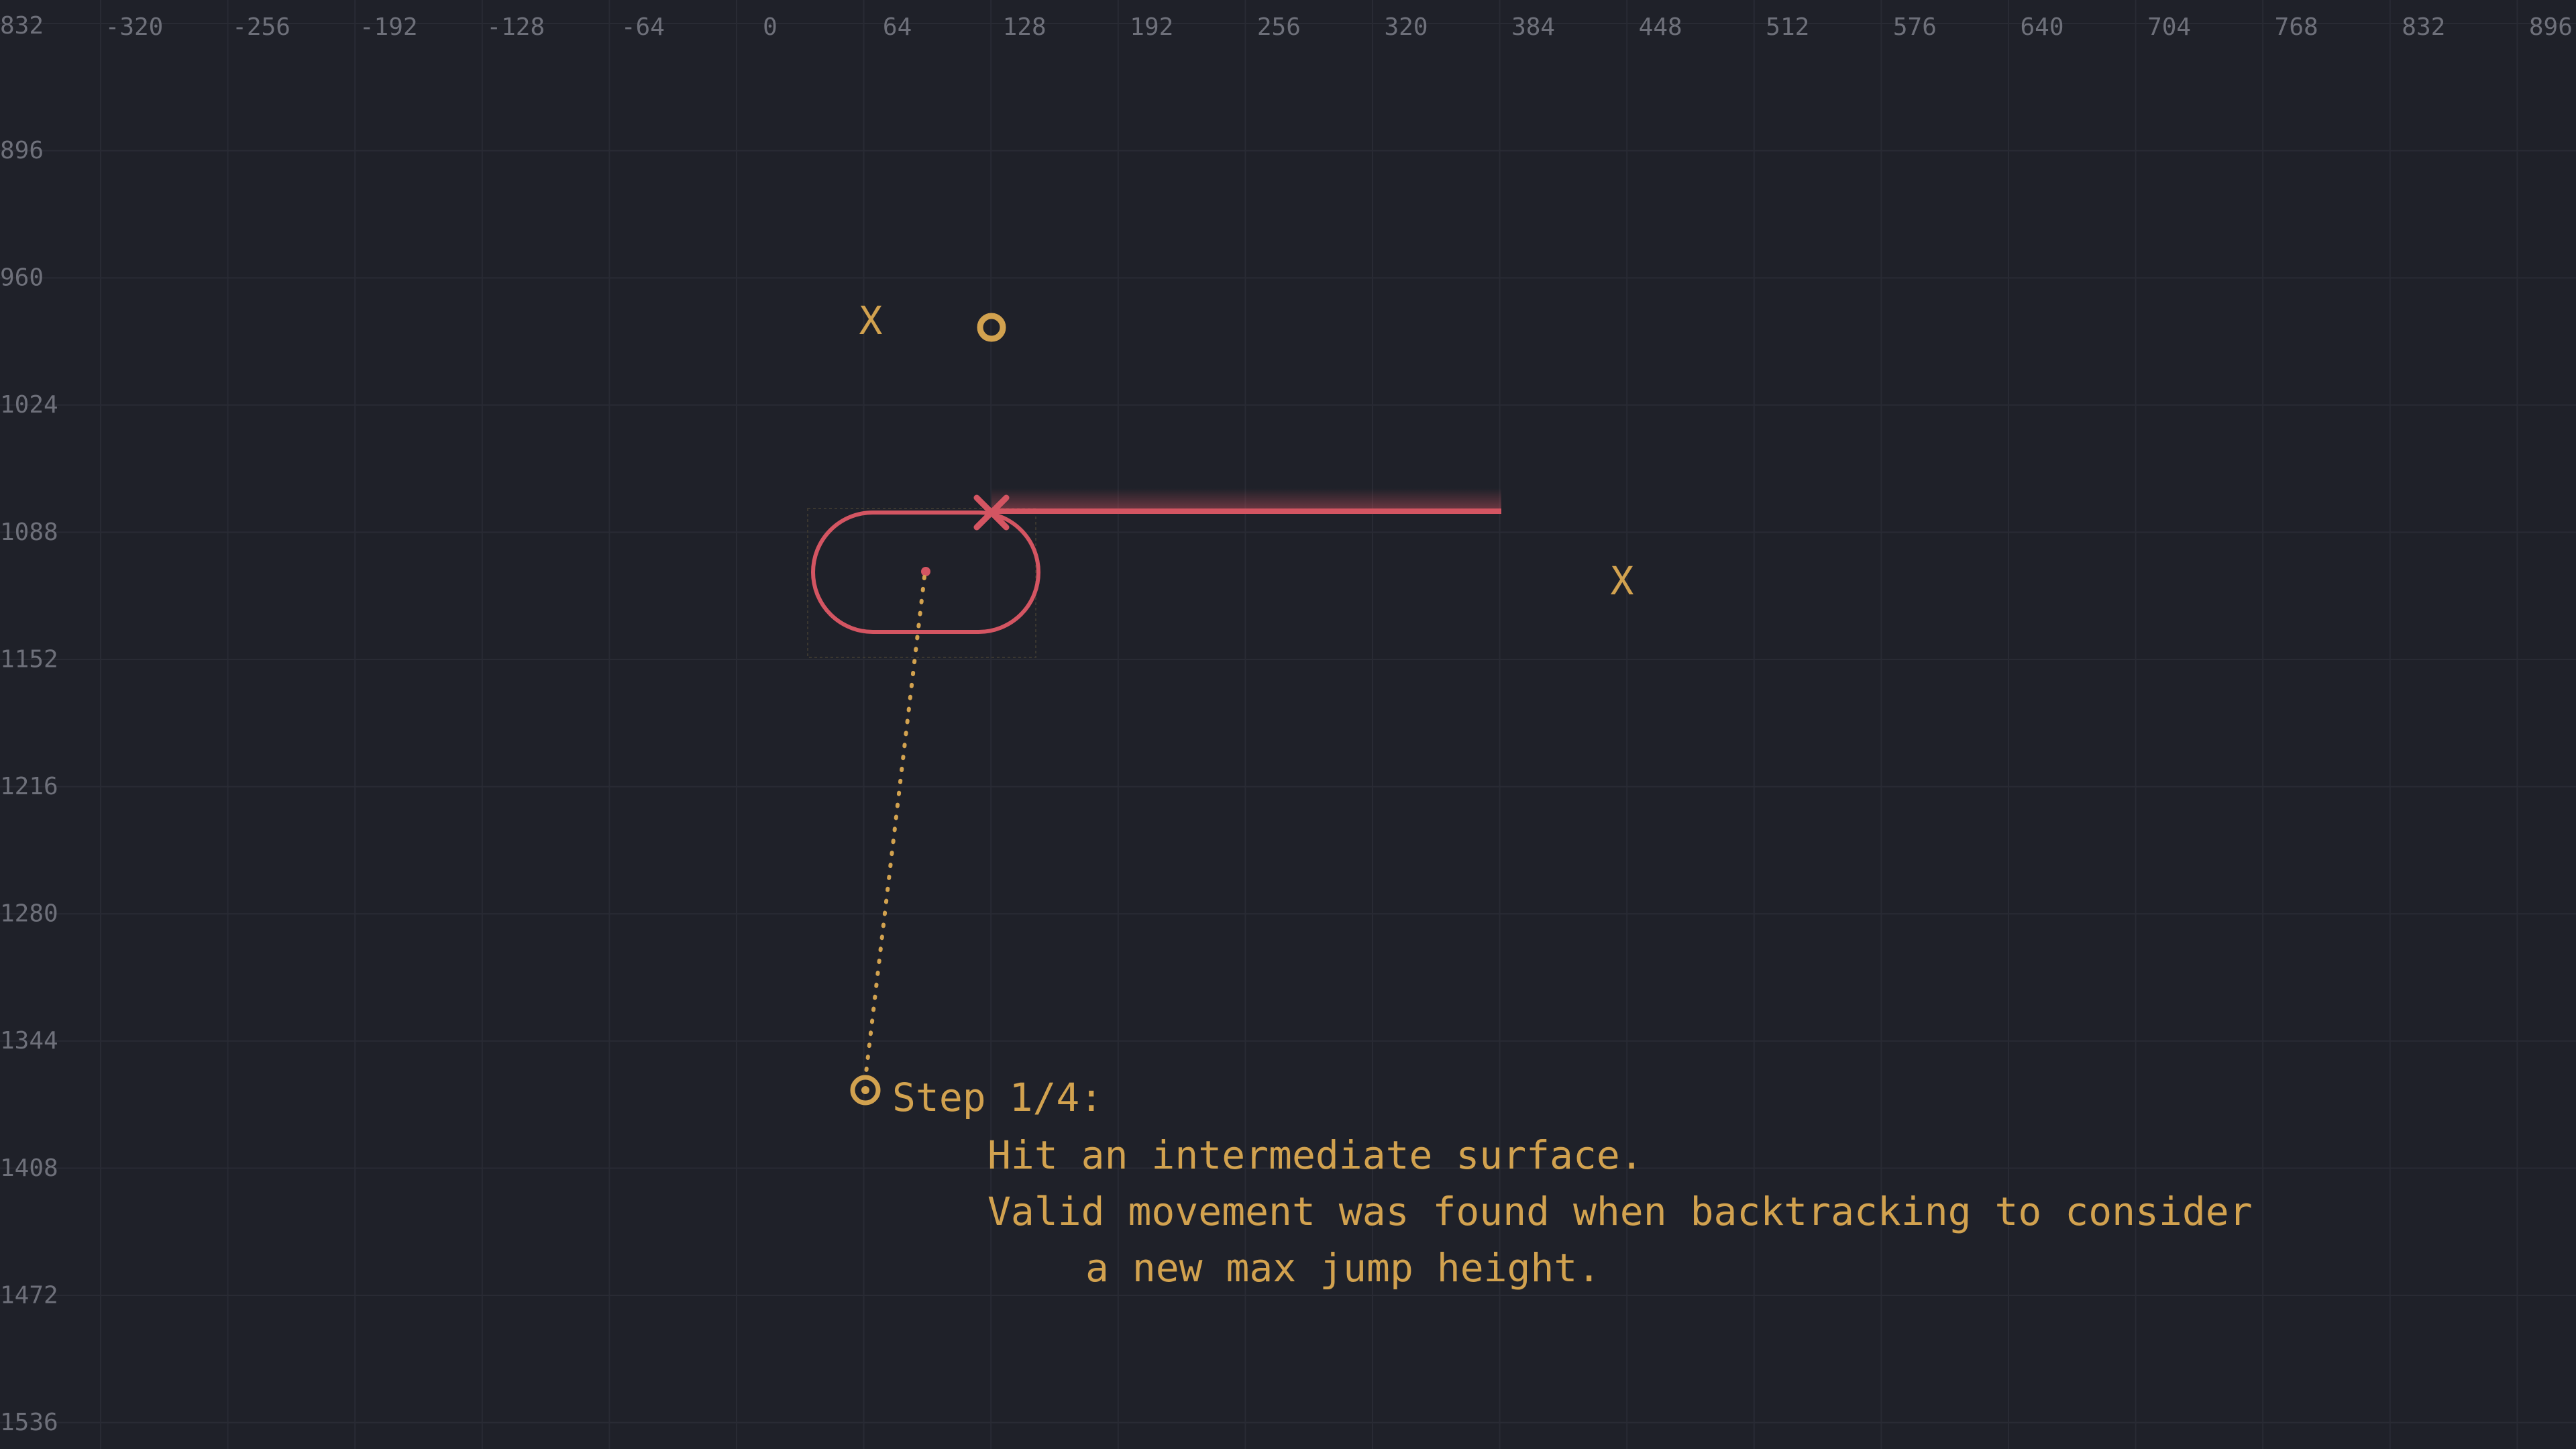 This screenshot has height=1449, width=2576. What do you see at coordinates (22, 150) in the screenshot?
I see `y-ruler-label: 896` at bounding box center [22, 150].